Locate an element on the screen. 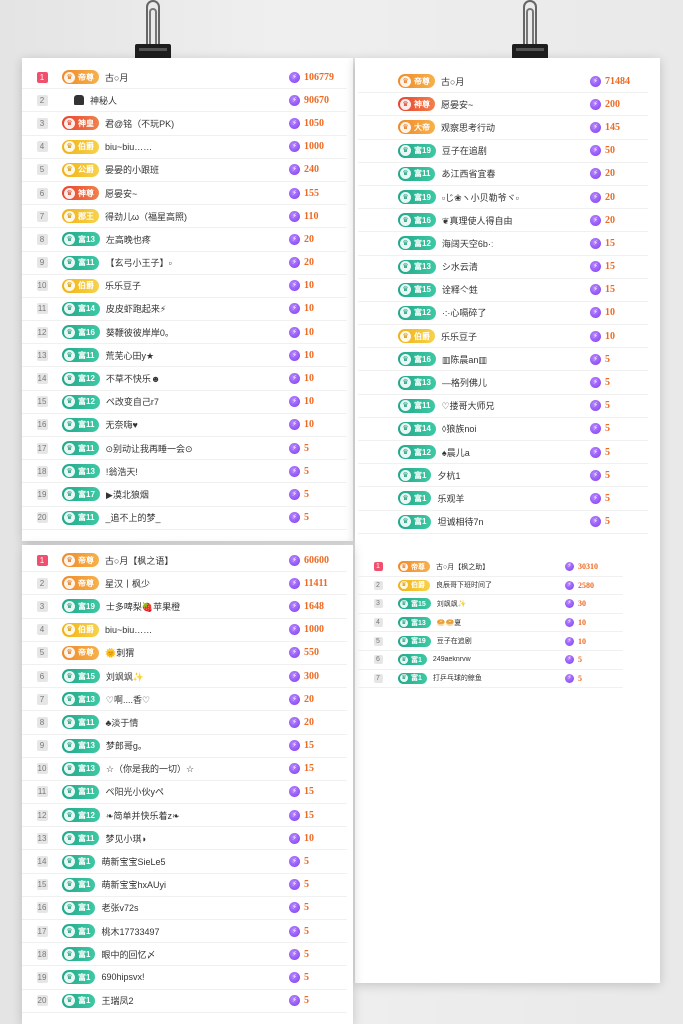 The height and width of the screenshot is (1024, 683). list-item: 7 ♛ 富1 打乒乓球的鲸鱼 ⚡ 5 is located at coordinates (490, 679).